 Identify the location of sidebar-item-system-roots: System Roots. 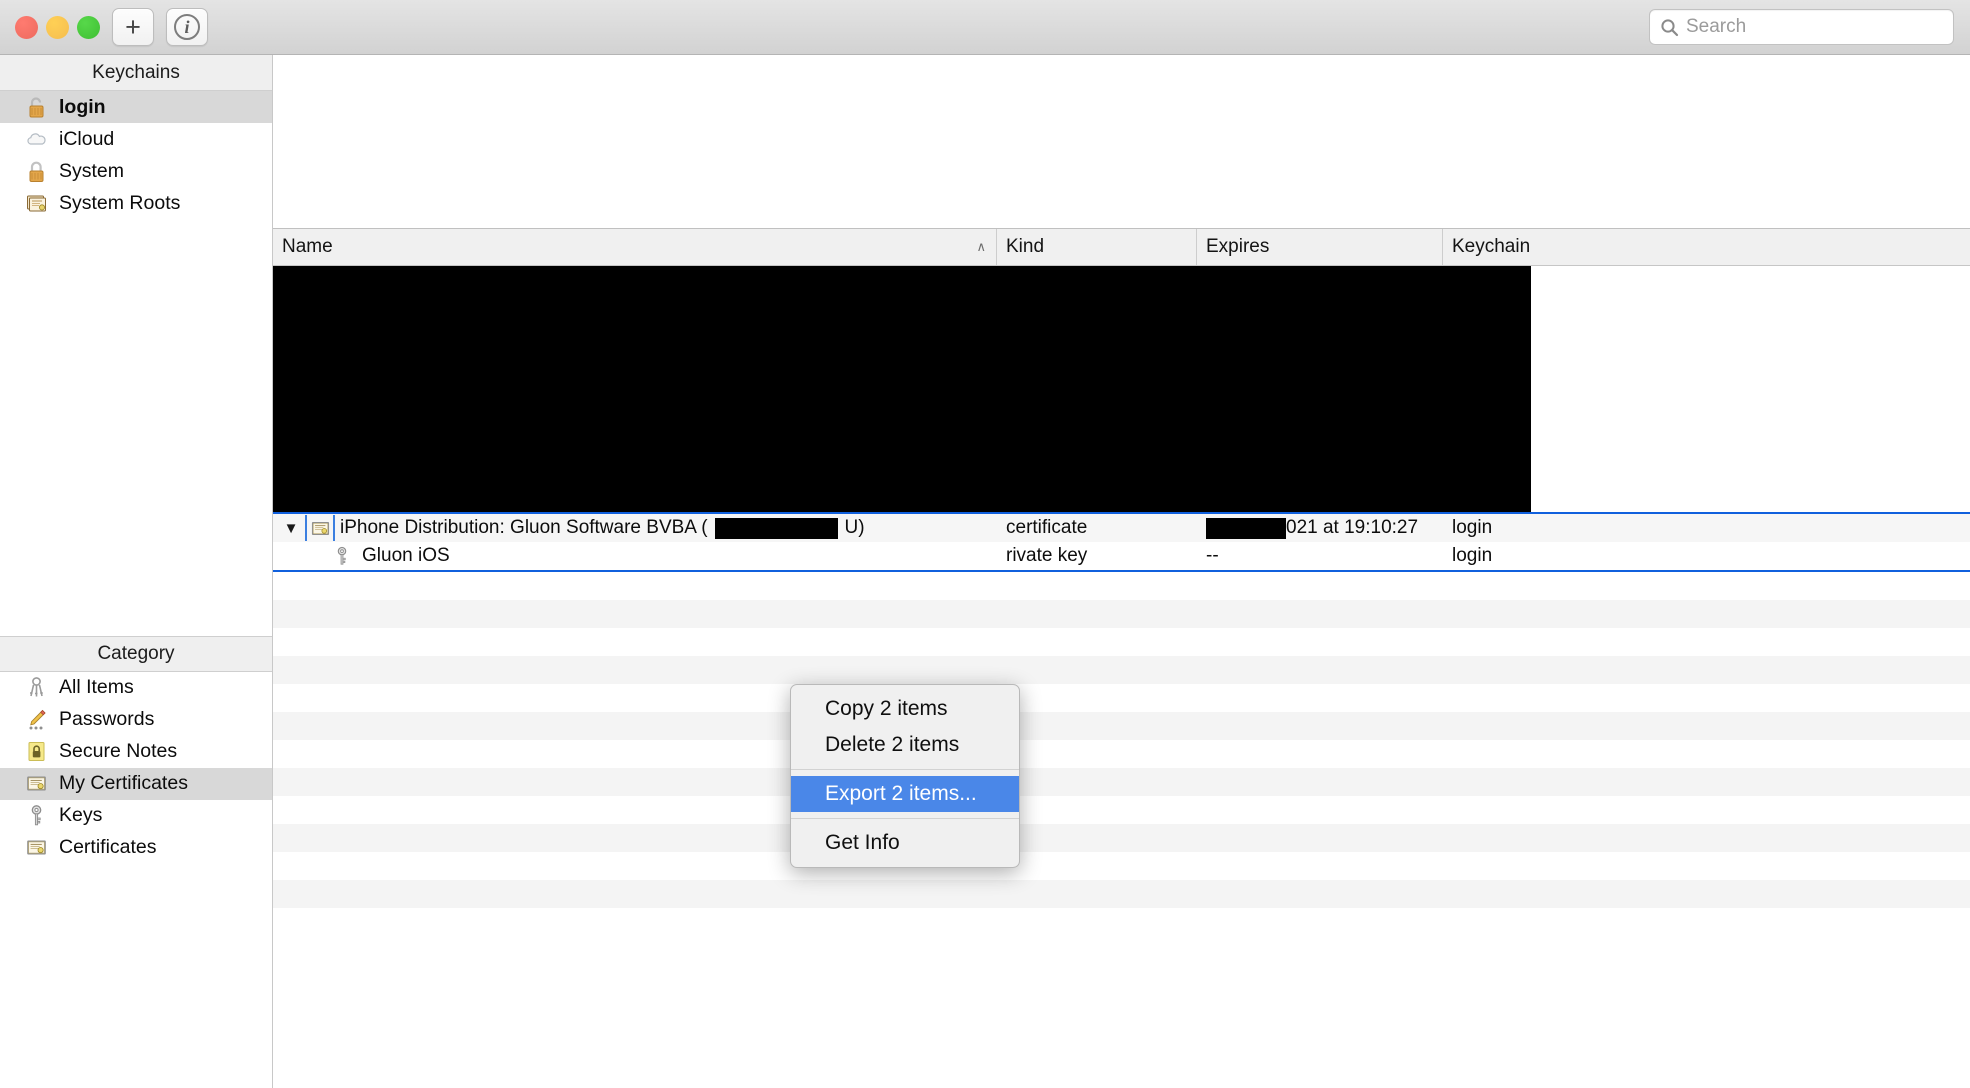
(136, 203).